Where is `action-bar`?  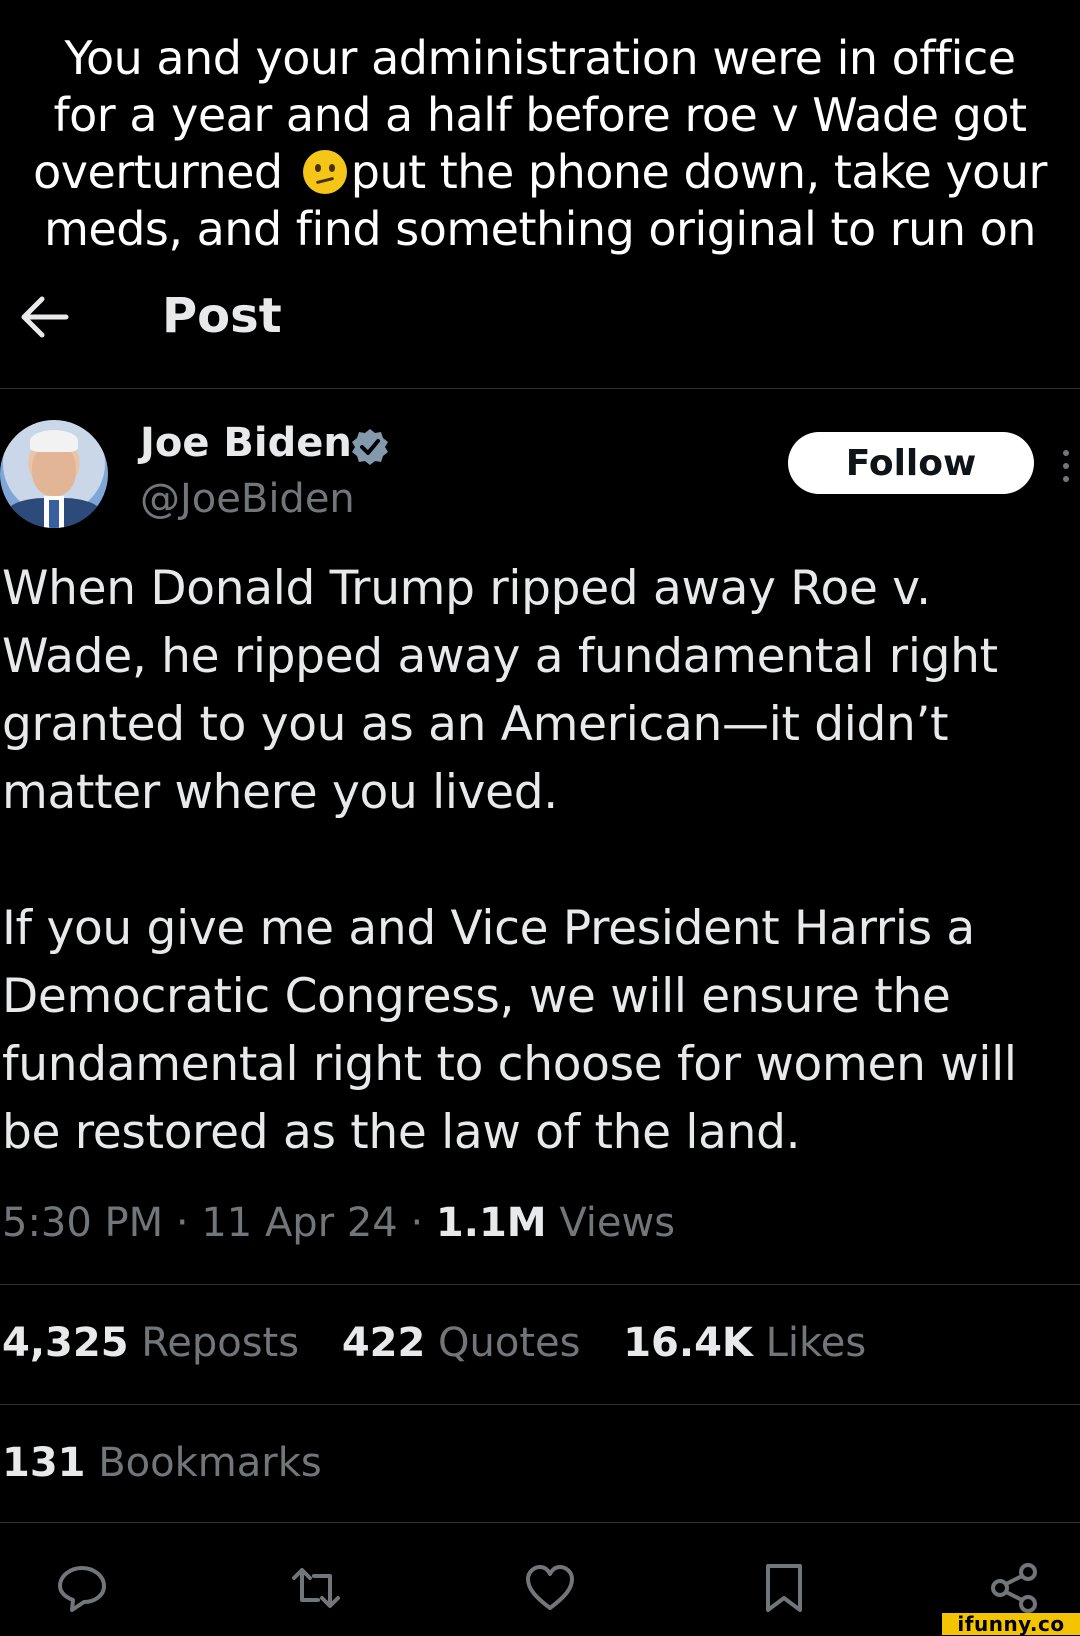 action-bar is located at coordinates (540, 1590).